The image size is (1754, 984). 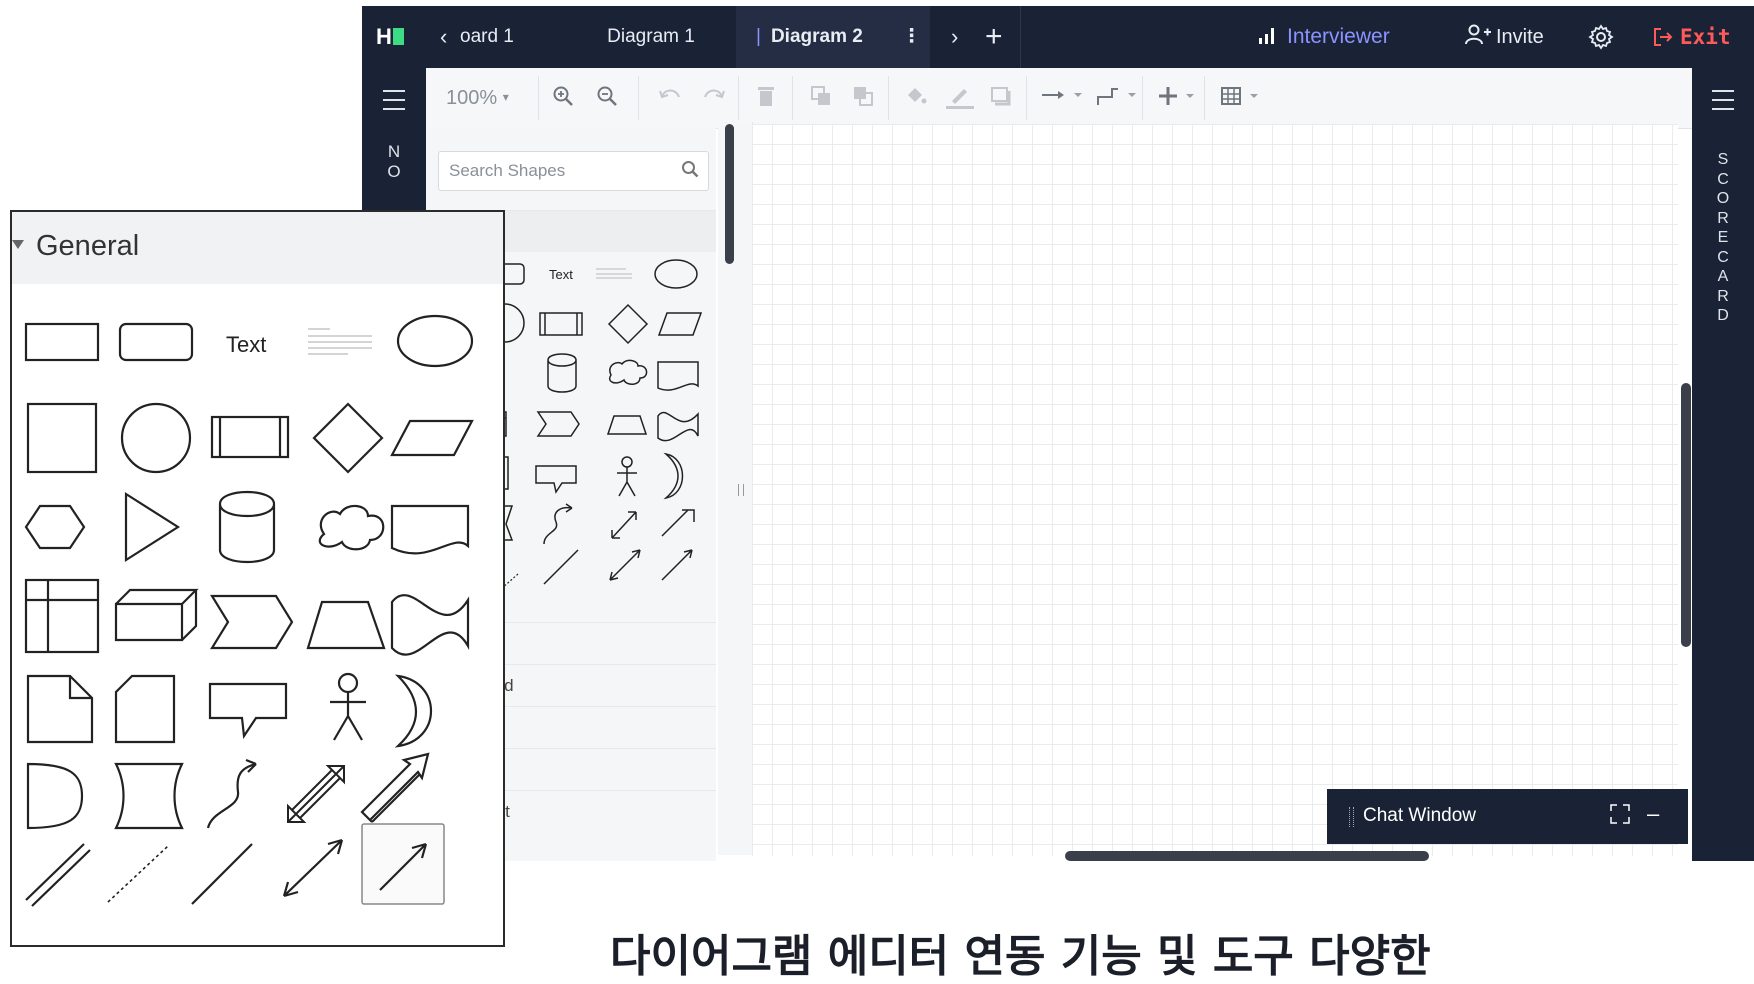 What do you see at coordinates (735, 488) in the screenshot?
I see `sidebar-splitter` at bounding box center [735, 488].